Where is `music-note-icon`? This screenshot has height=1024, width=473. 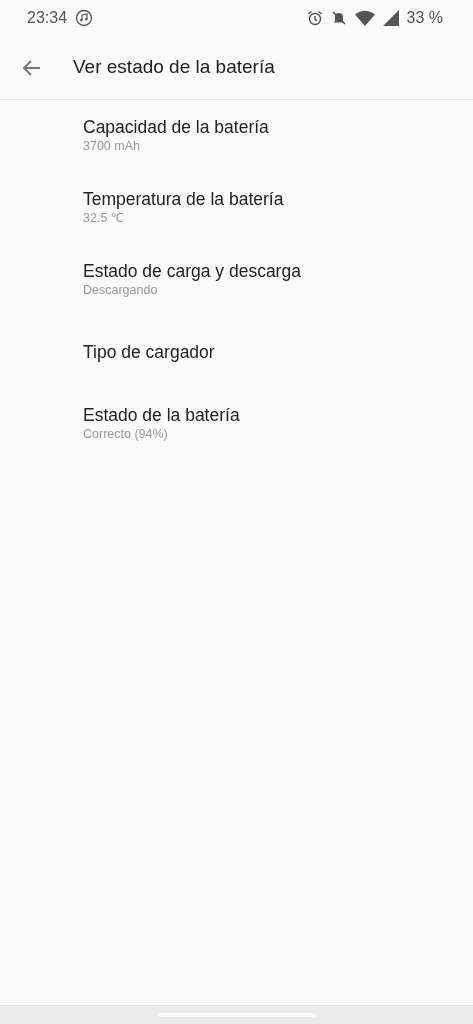
music-note-icon is located at coordinates (84, 18).